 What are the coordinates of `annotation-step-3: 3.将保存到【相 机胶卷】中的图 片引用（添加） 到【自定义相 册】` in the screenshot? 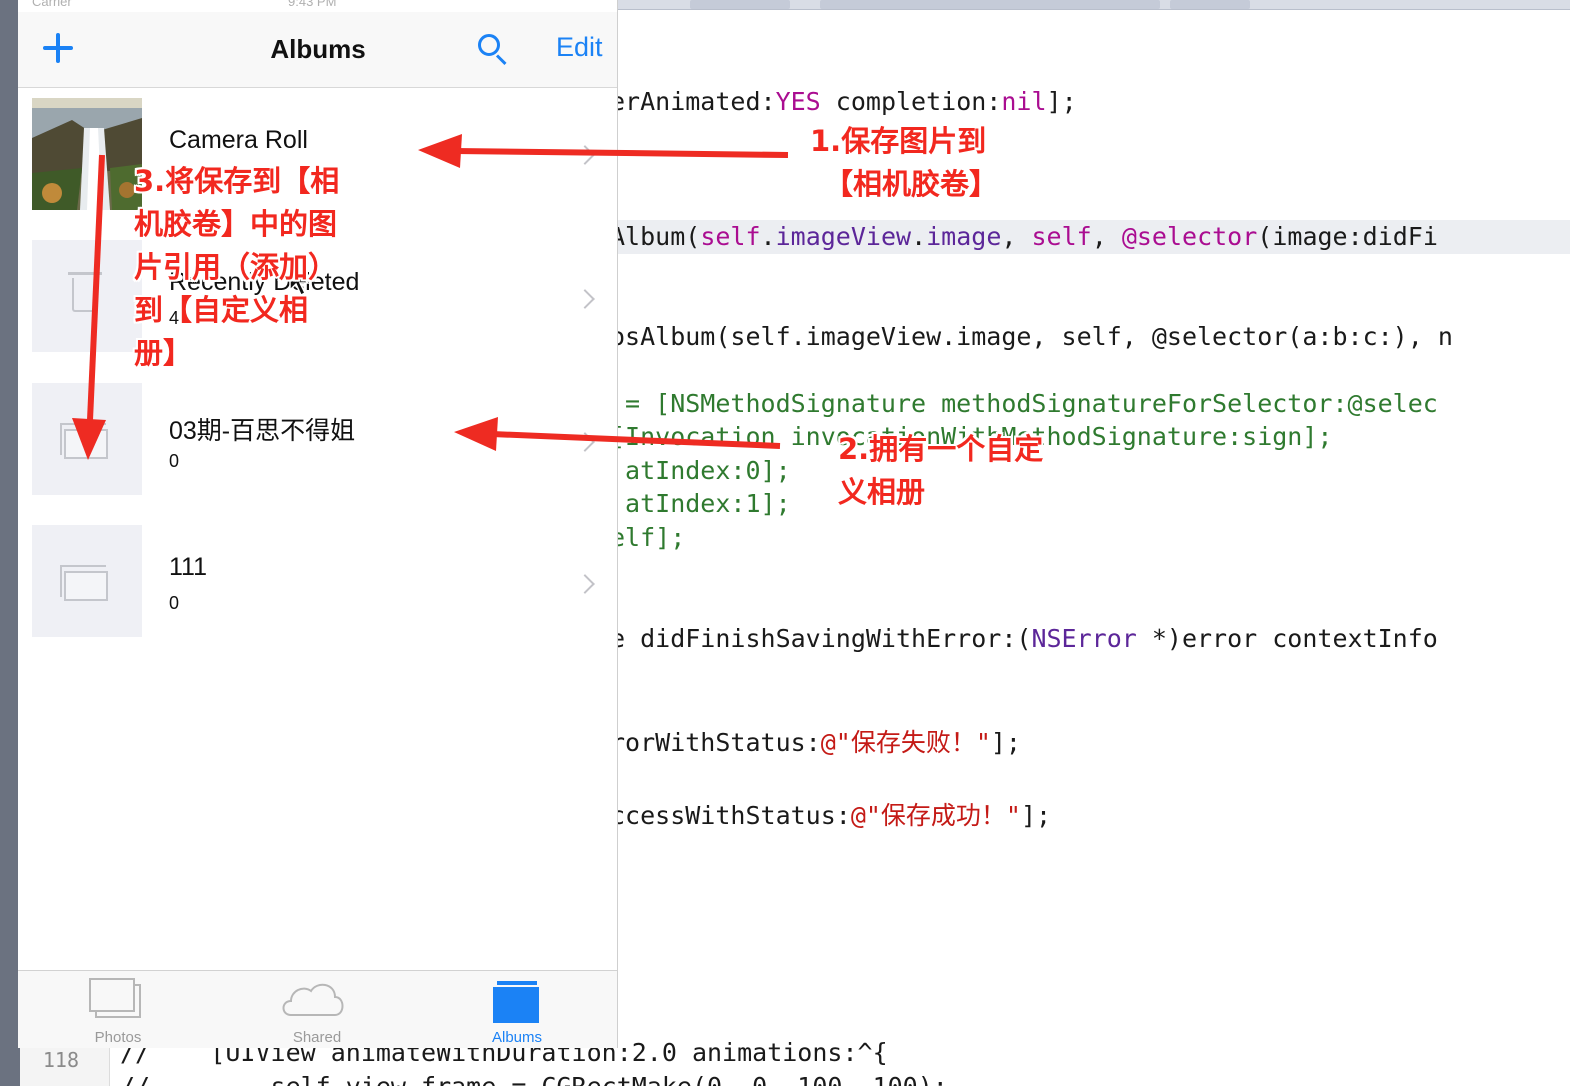 It's located at (236, 267).